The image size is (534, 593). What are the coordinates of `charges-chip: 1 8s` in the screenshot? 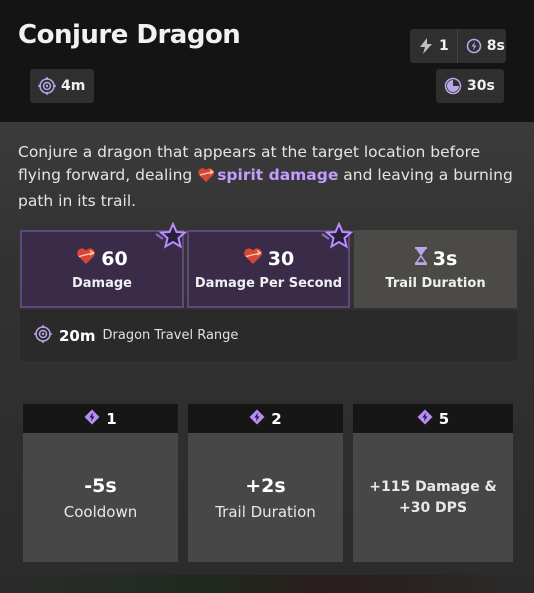 It's located at (458, 46).